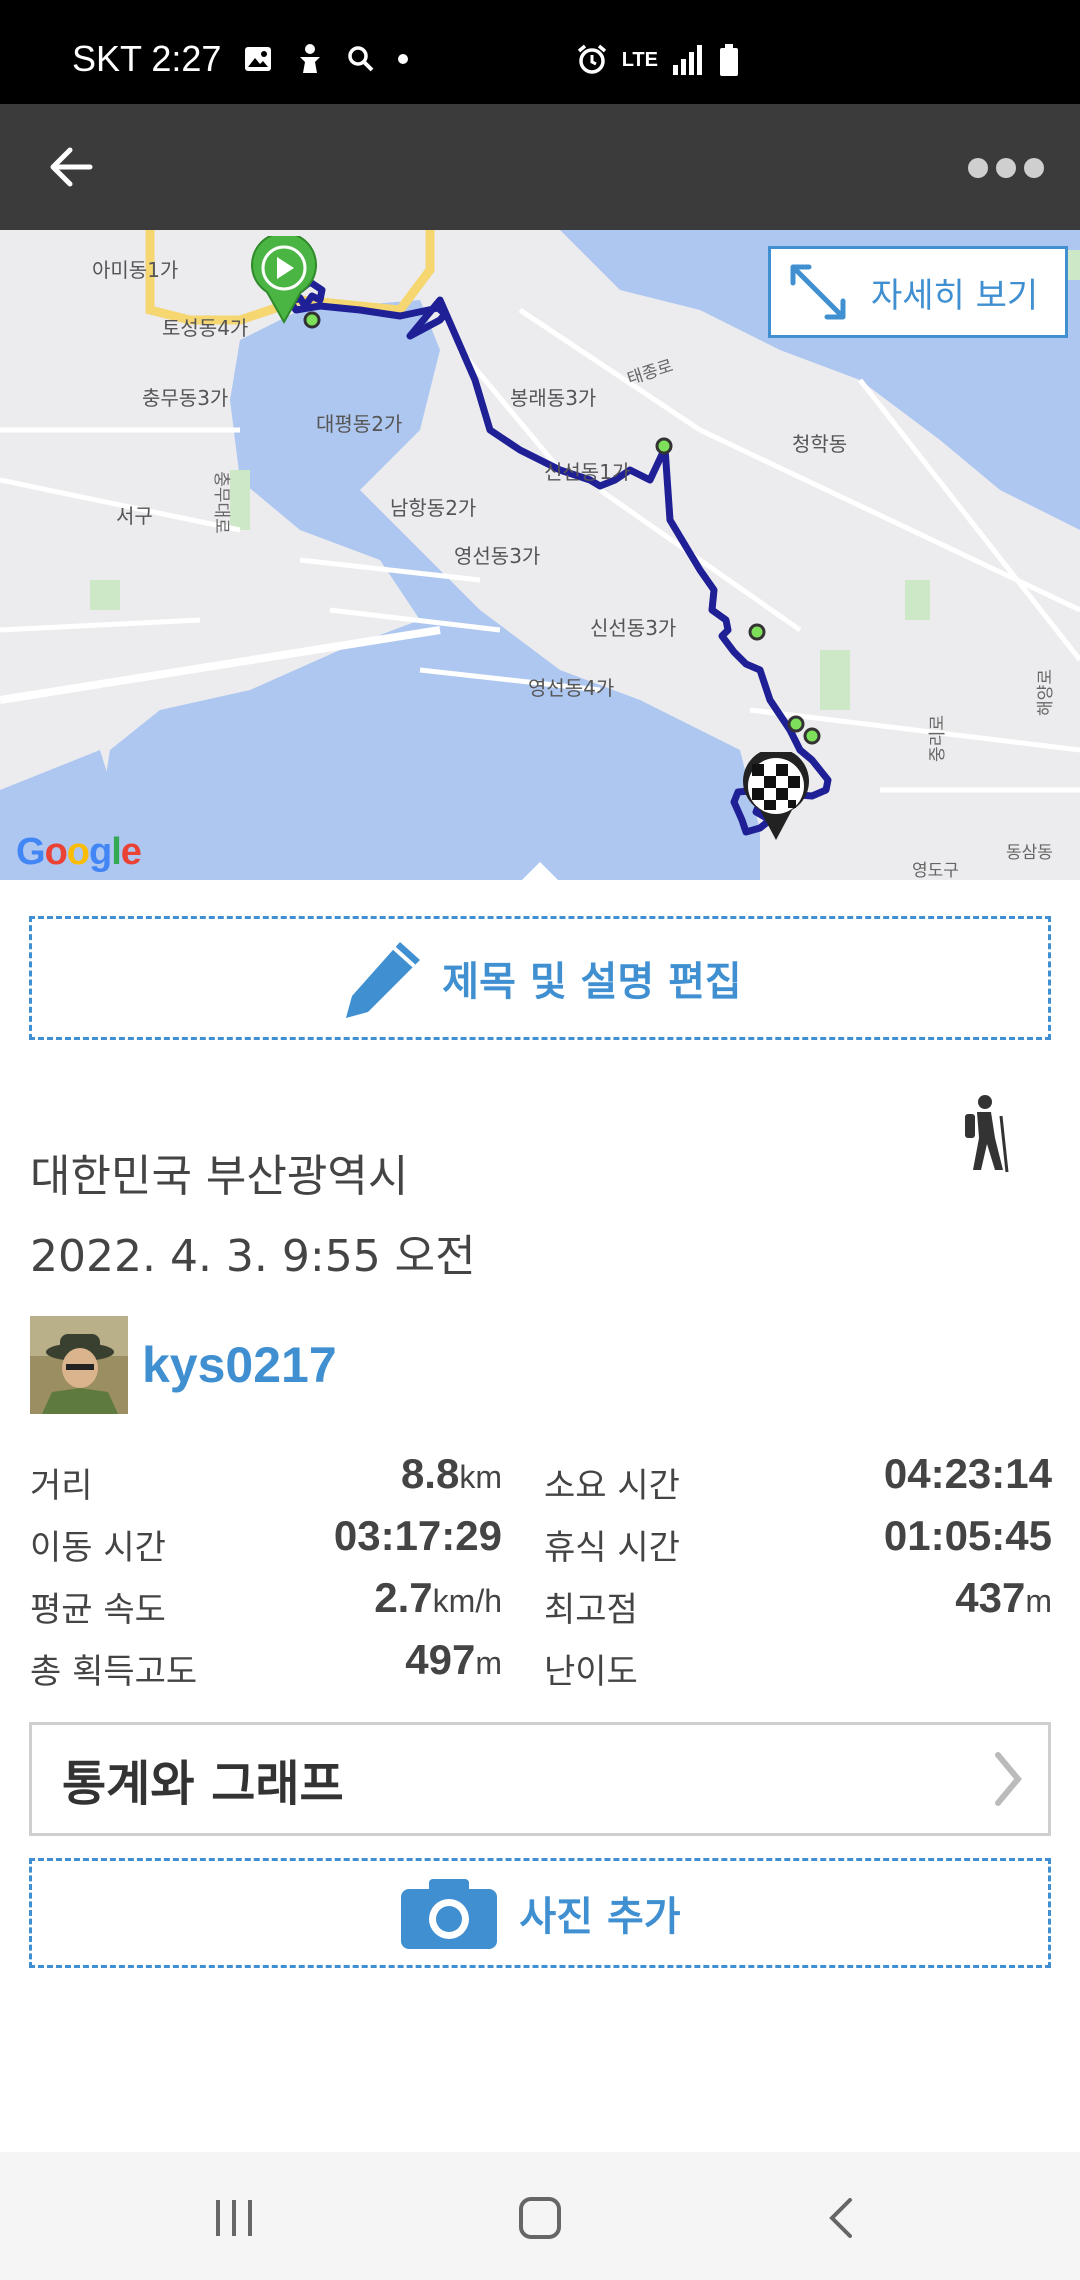  What do you see at coordinates (488, 1663) in the screenshot?
I see `gain-unit: m` at bounding box center [488, 1663].